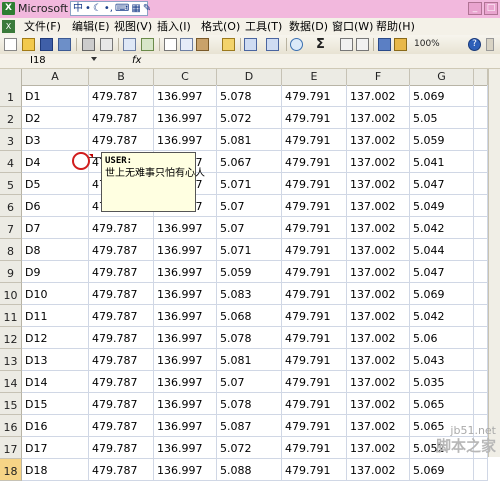 This screenshot has width=500, height=485. What do you see at coordinates (442, 77) in the screenshot?
I see `column-header-g: G` at bounding box center [442, 77].